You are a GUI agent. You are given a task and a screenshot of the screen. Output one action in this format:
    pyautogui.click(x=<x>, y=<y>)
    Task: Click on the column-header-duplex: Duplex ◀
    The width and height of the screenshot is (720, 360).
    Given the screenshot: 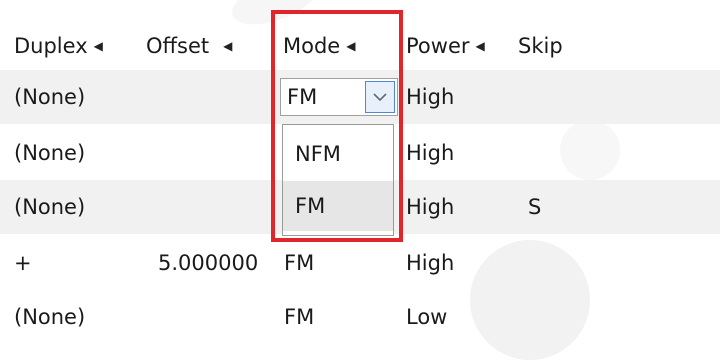 What is the action you would take?
    pyautogui.click(x=58, y=46)
    